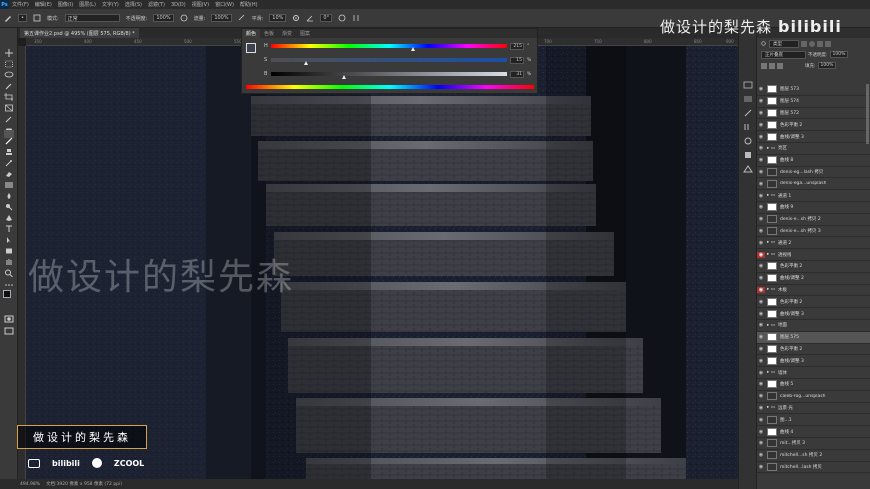  What do you see at coordinates (110, 4) in the screenshot?
I see `menu-type: 文字(Y)` at bounding box center [110, 4].